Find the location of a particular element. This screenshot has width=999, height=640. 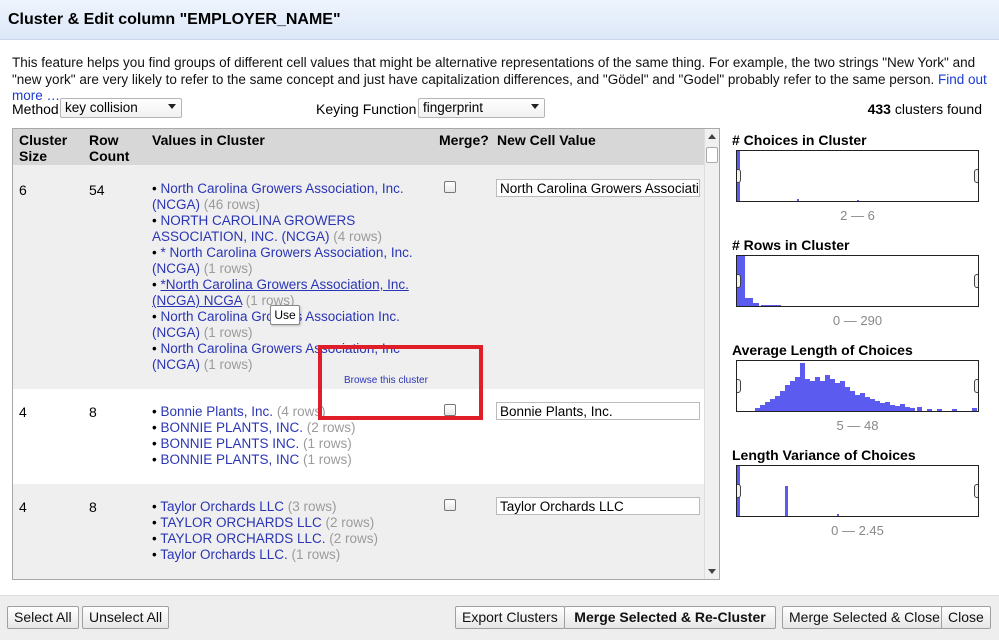

export-clusters-button: Export Clusters is located at coordinates (510, 617).